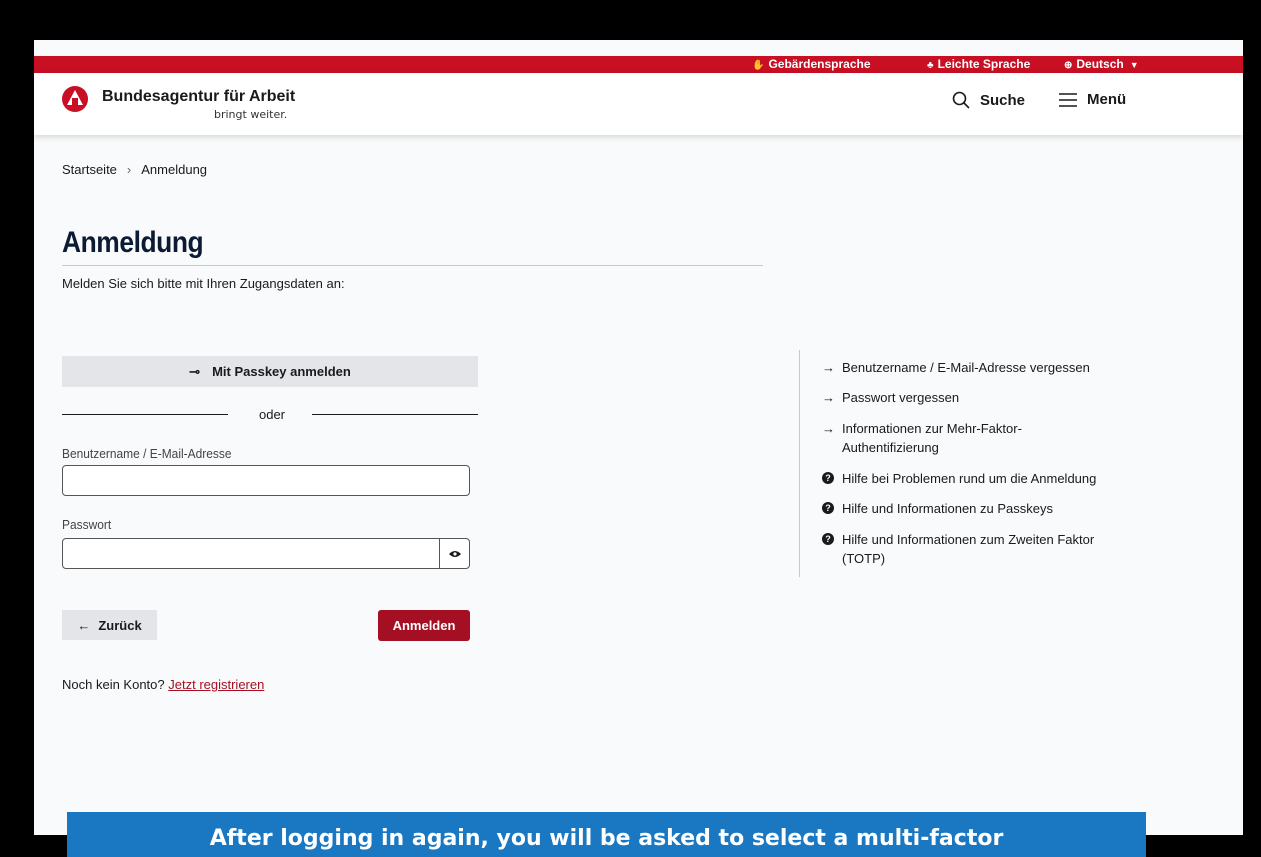 The image size is (1261, 857). What do you see at coordinates (133, 242) in the screenshot?
I see `page-title: Anmeldung` at bounding box center [133, 242].